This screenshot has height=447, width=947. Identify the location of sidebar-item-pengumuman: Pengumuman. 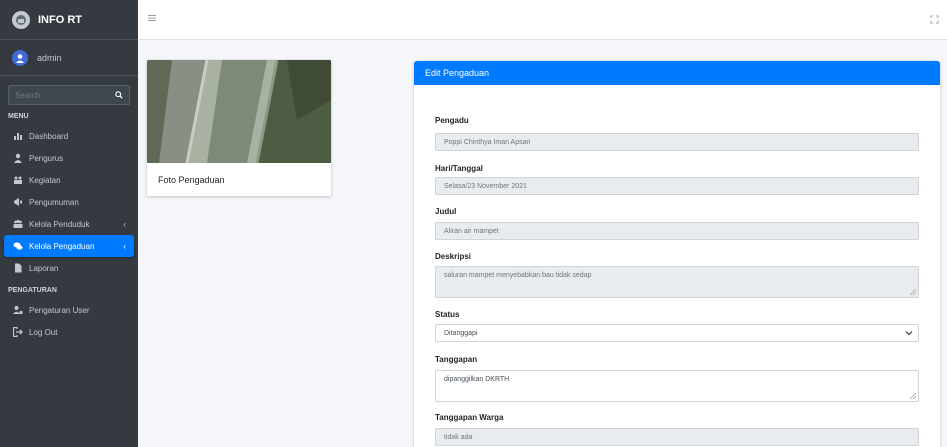
(69, 202).